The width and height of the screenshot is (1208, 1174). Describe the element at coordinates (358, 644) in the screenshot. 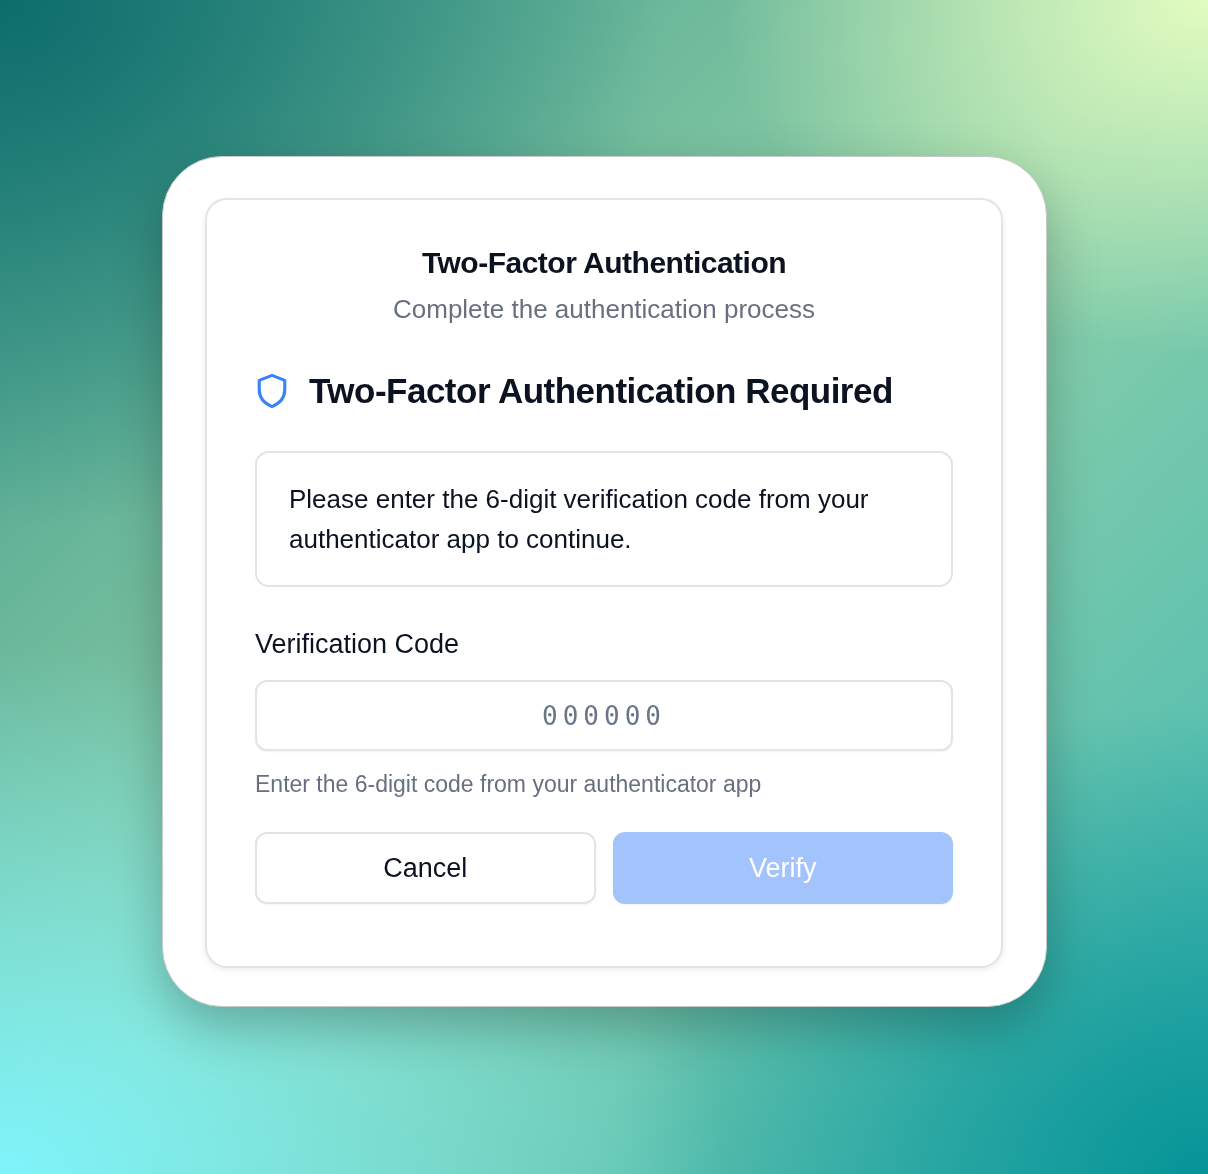

I see `field-label: Verification Code` at that location.